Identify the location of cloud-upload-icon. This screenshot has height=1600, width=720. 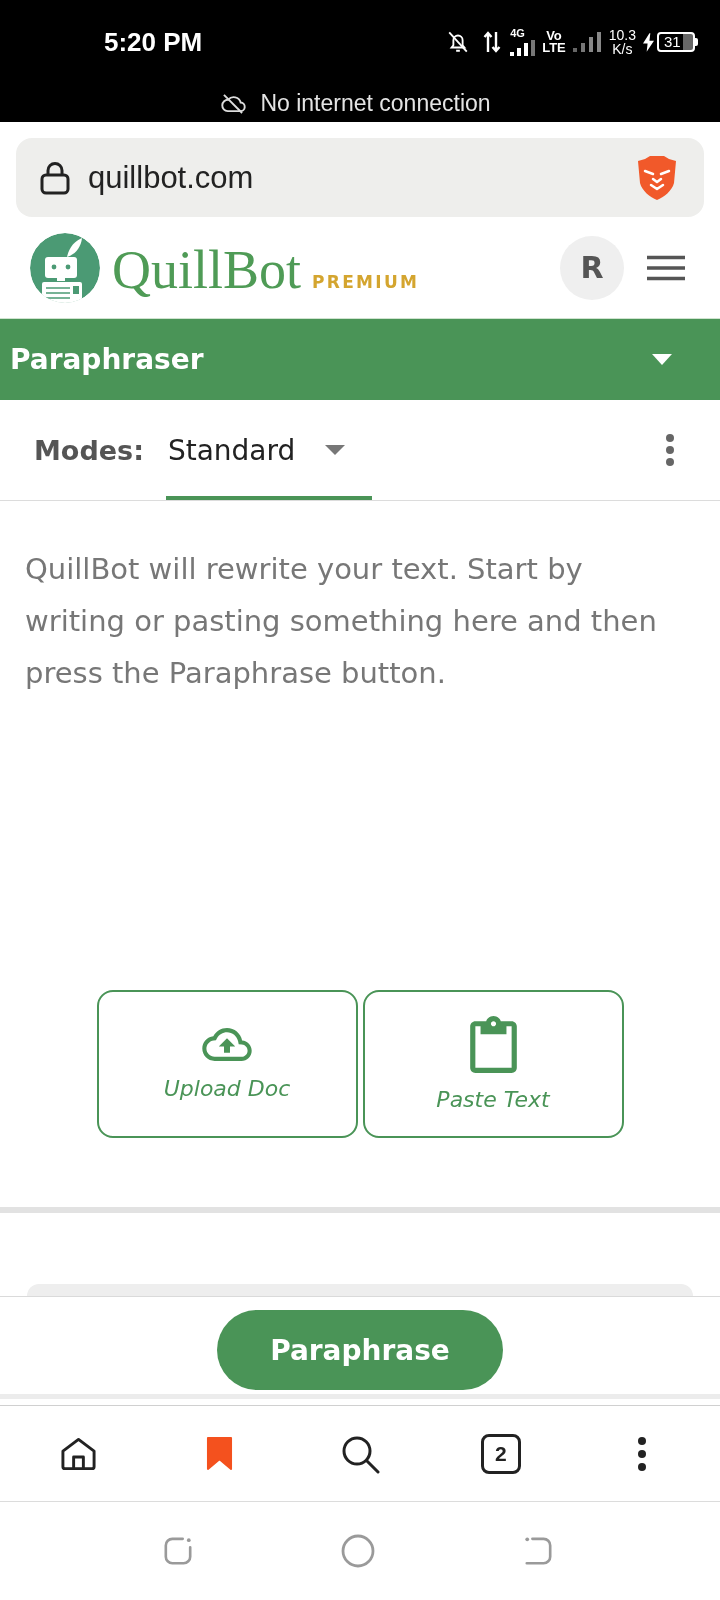
(227, 1044).